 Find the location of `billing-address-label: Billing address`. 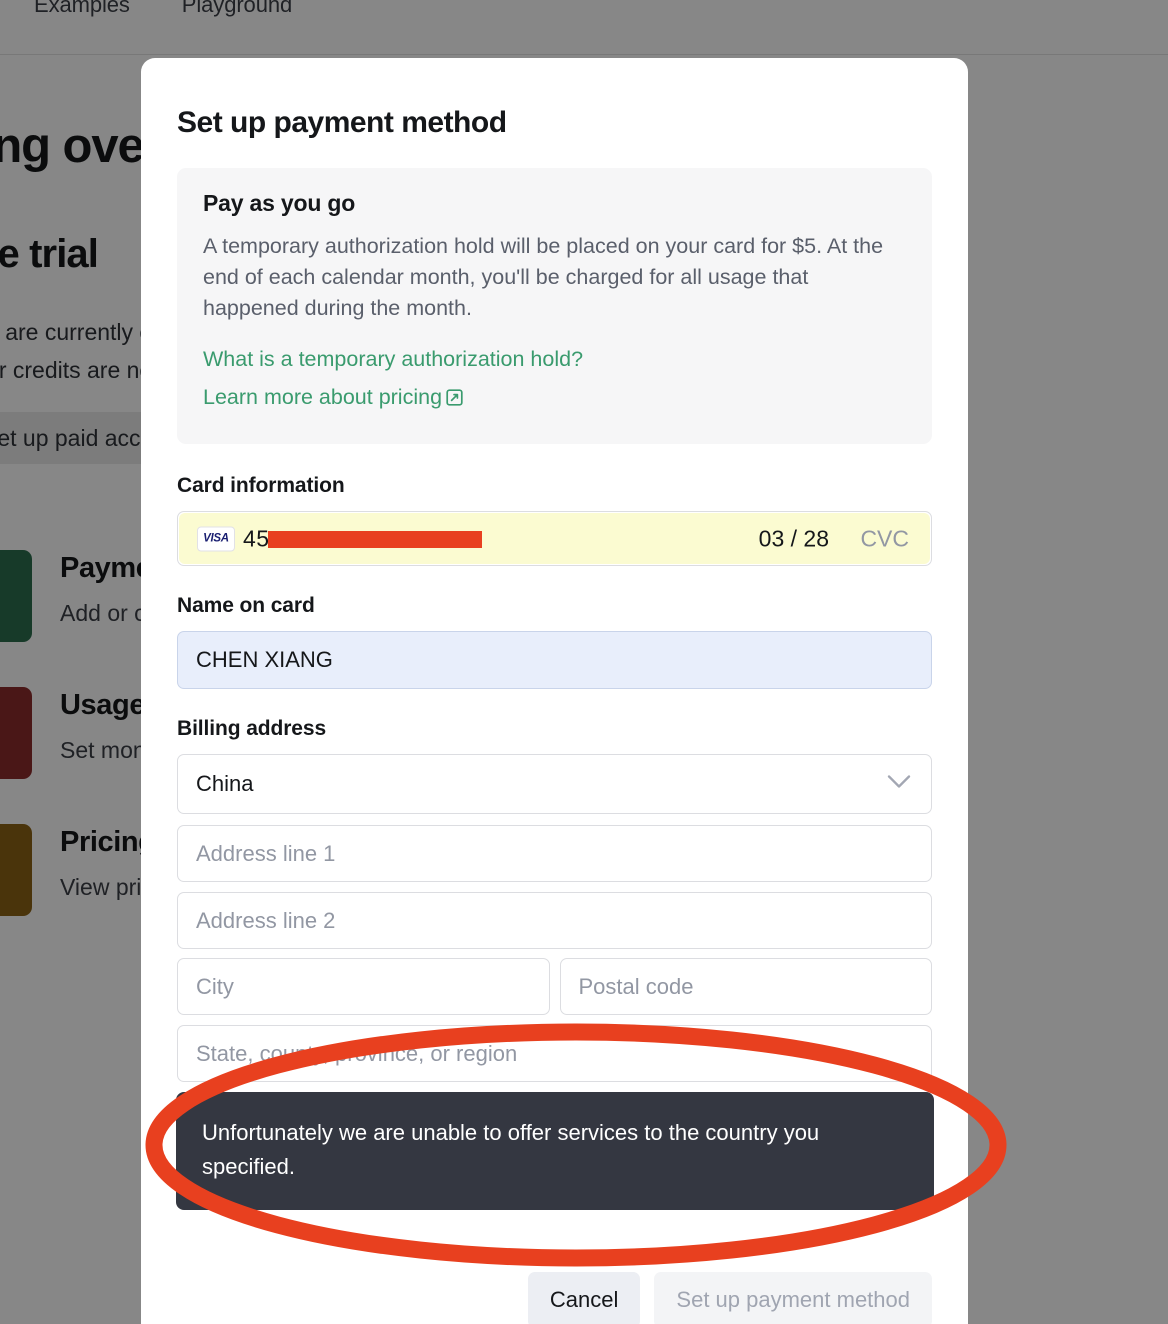

billing-address-label: Billing address is located at coordinates (252, 728).